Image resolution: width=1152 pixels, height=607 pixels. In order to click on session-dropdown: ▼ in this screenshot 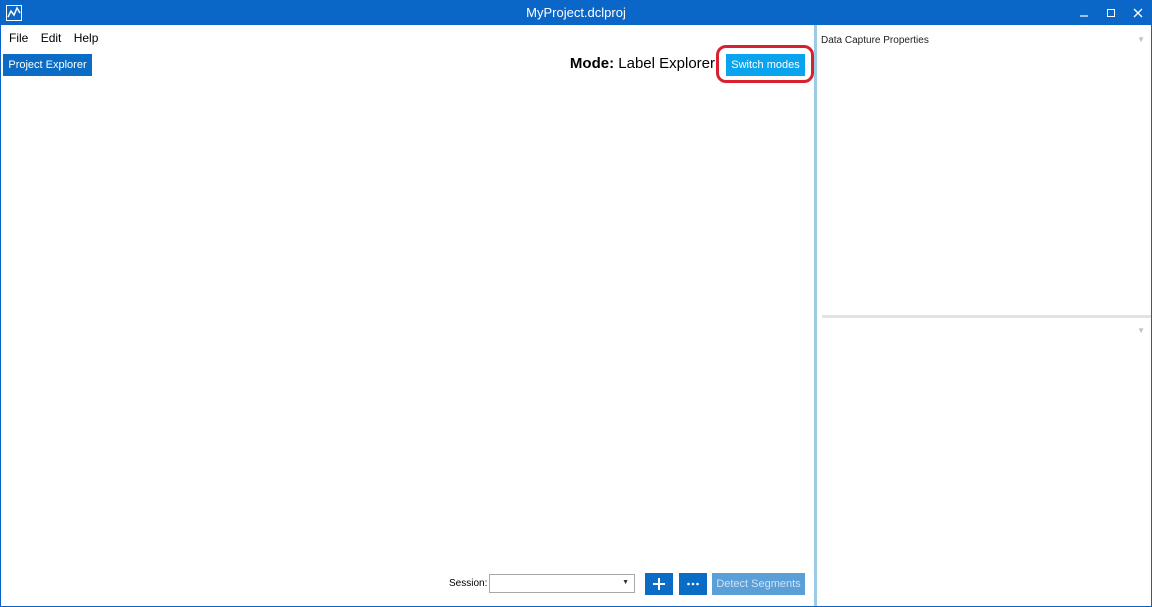, I will do `click(562, 583)`.